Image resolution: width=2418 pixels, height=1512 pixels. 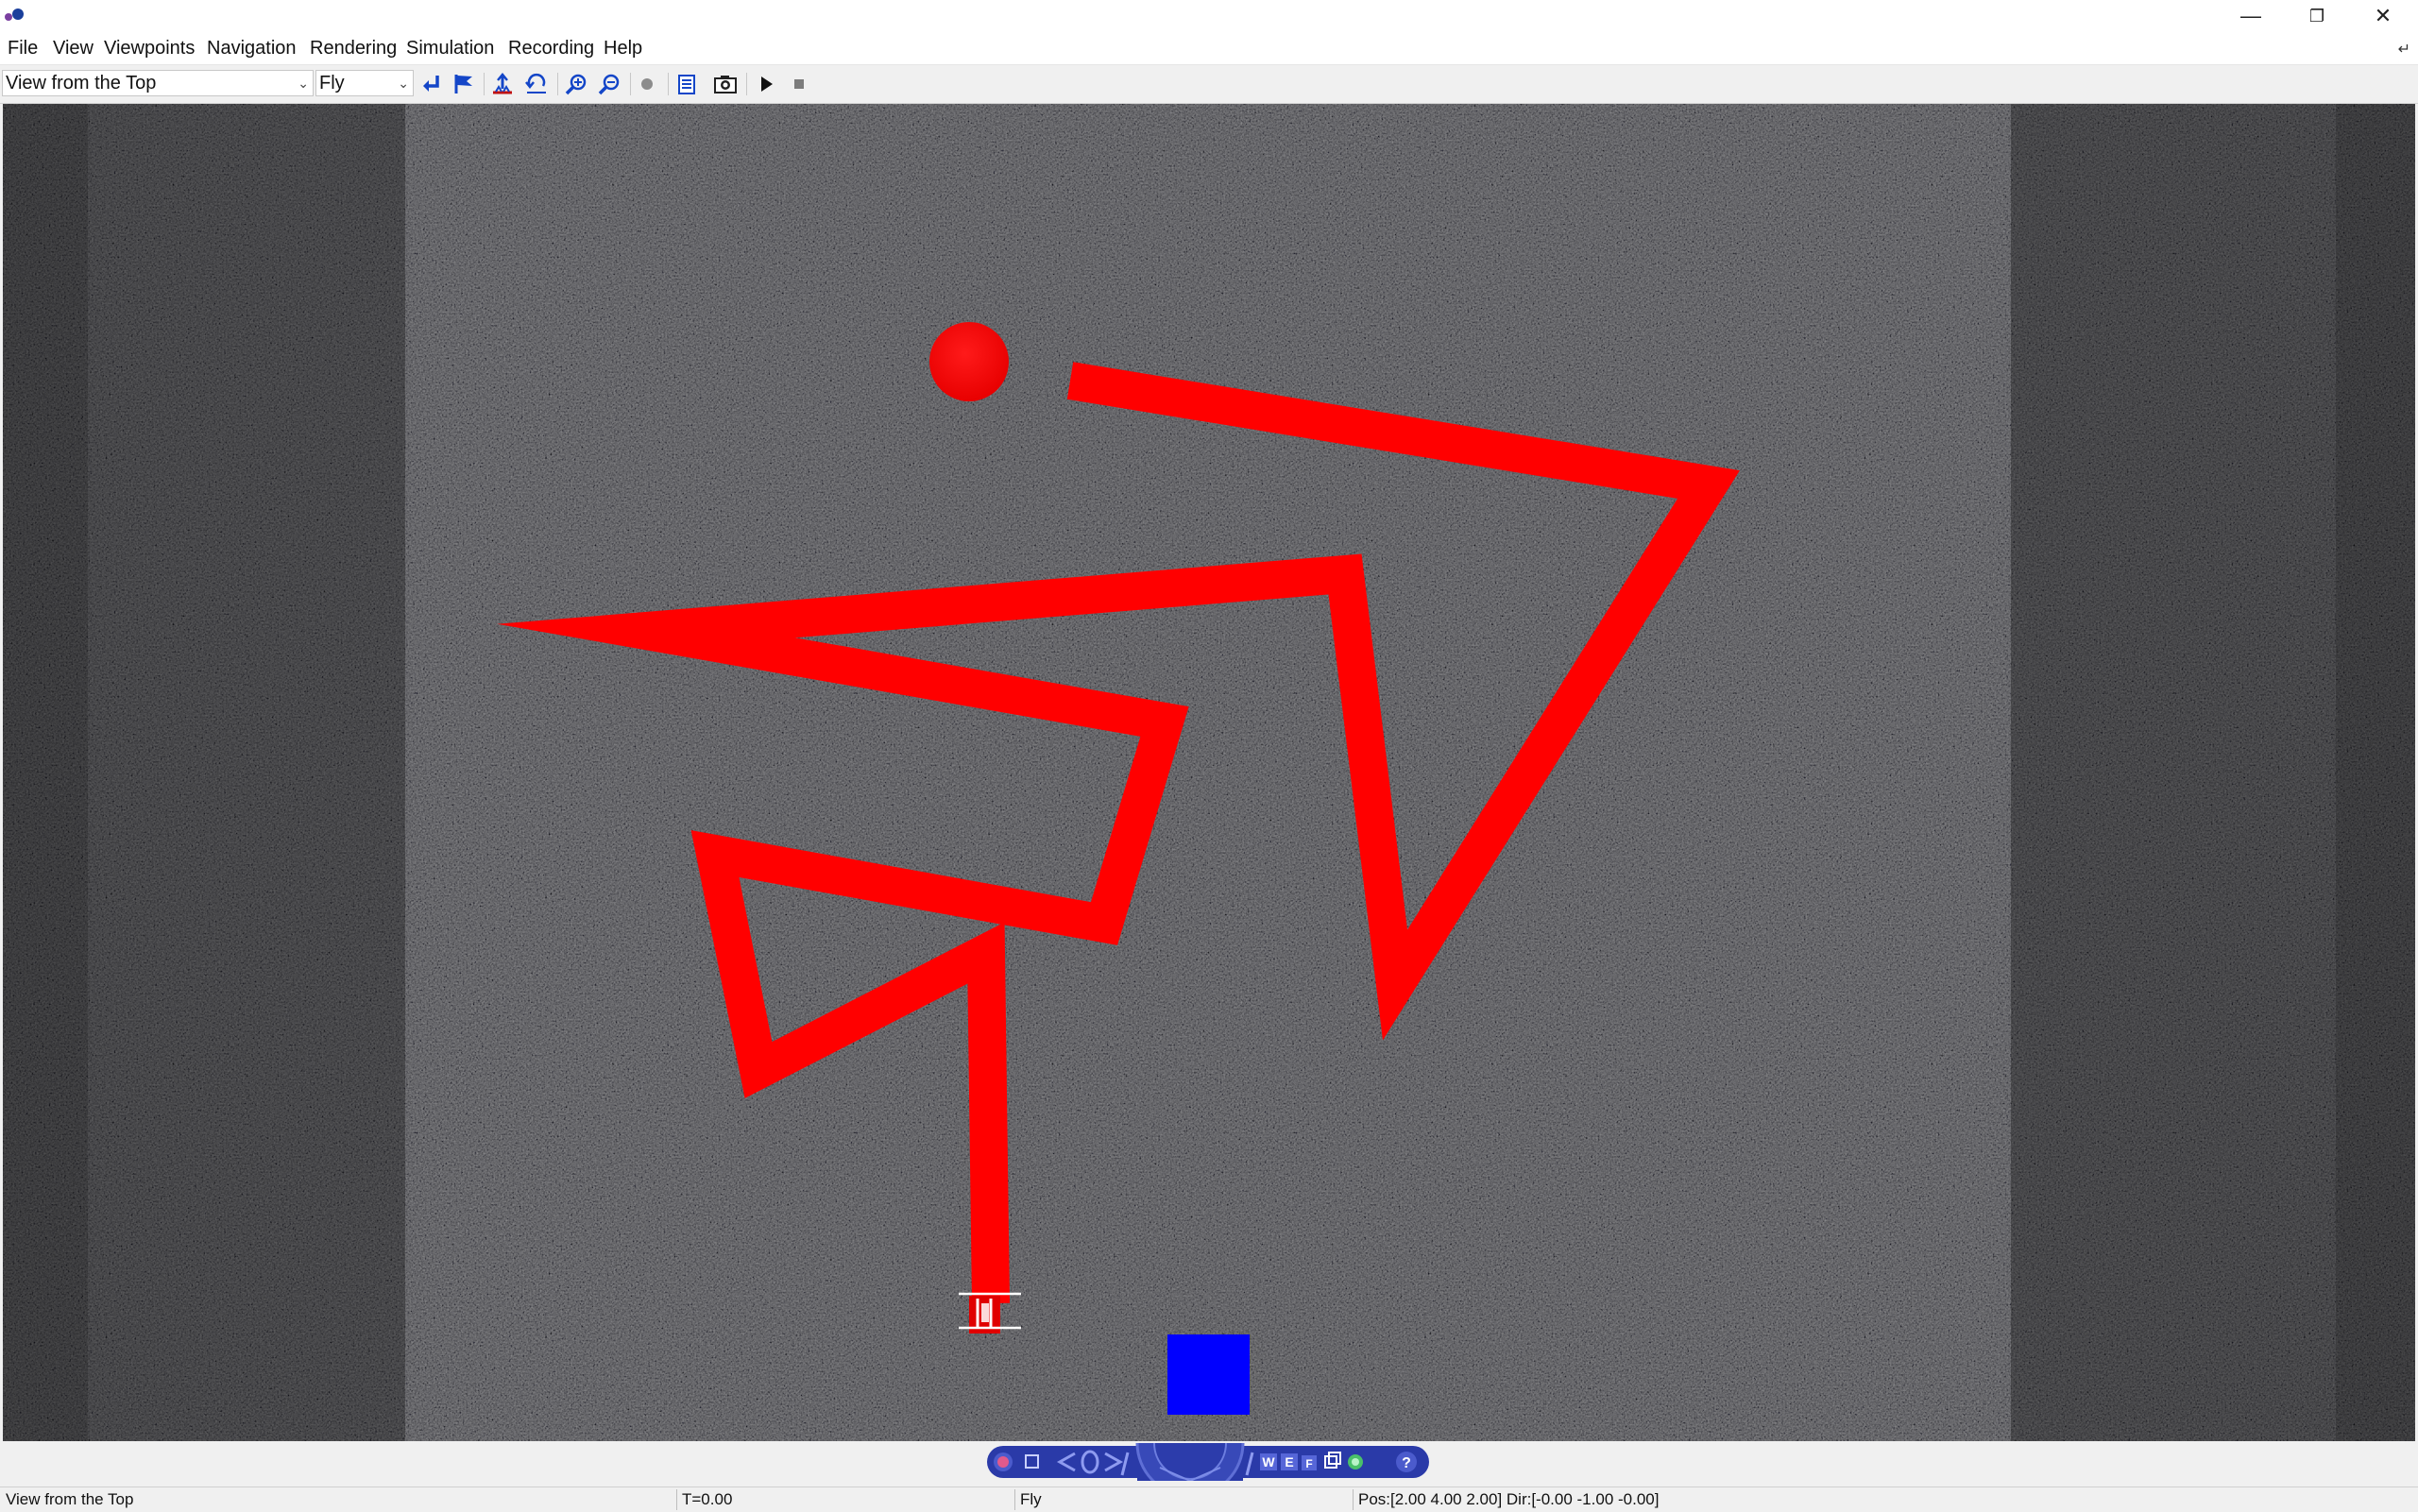 I want to click on add-viewpoint-button, so click(x=464, y=84).